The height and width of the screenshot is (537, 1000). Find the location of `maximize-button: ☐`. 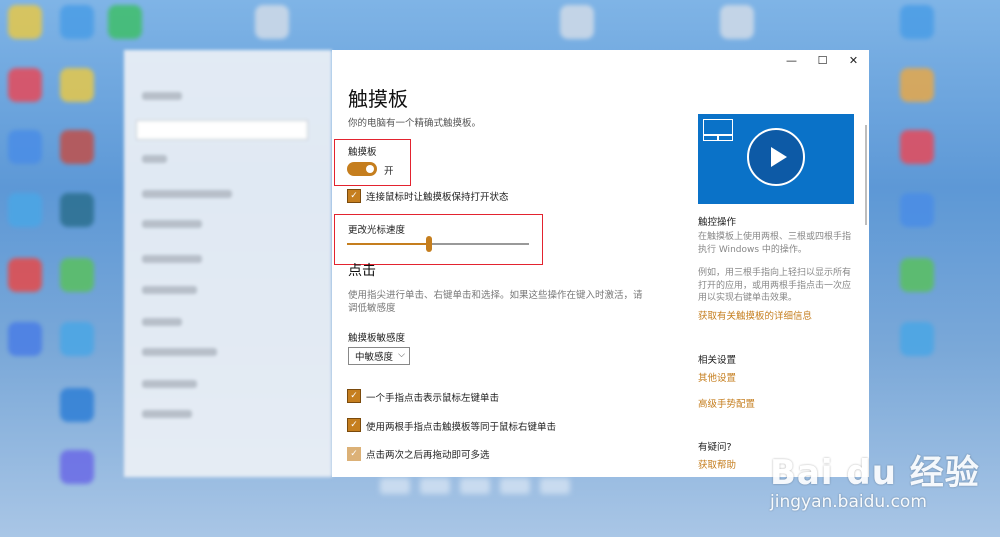

maximize-button: ☐ is located at coordinates (822, 60).